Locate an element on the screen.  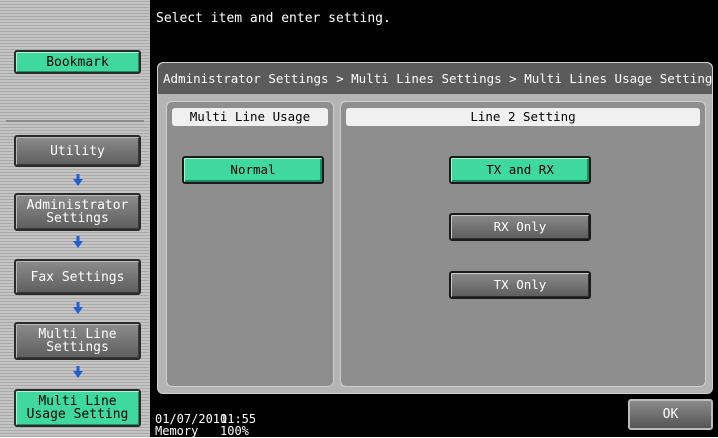
tx-and-rx-button: TX and RX is located at coordinates (520, 170).